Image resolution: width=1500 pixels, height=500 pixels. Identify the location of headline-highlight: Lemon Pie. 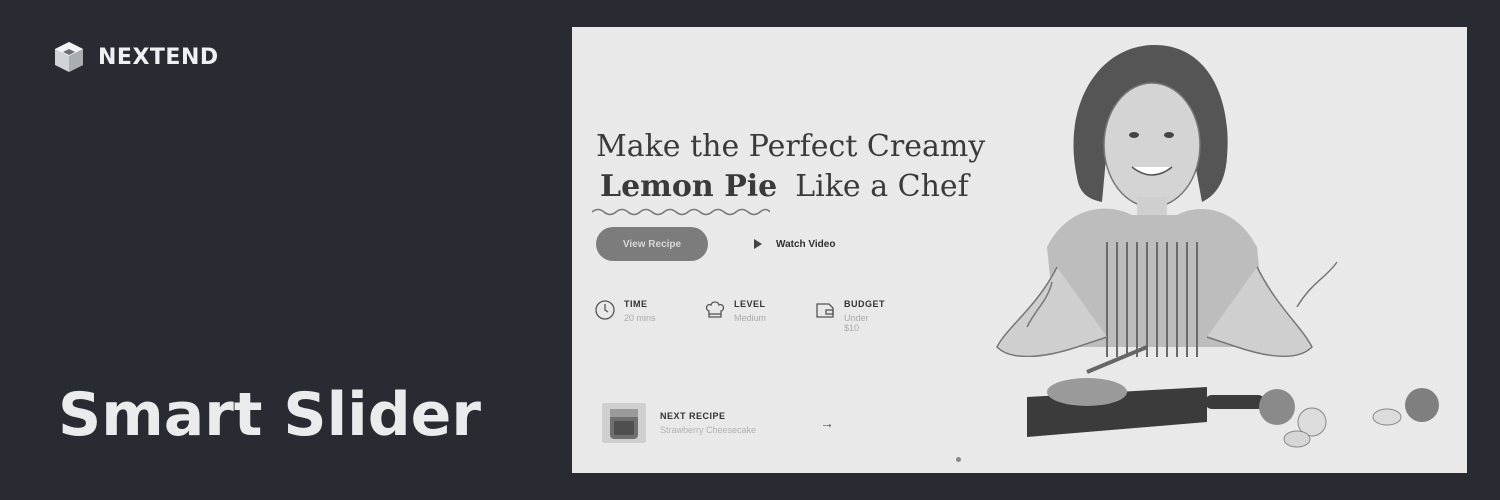
(686, 191).